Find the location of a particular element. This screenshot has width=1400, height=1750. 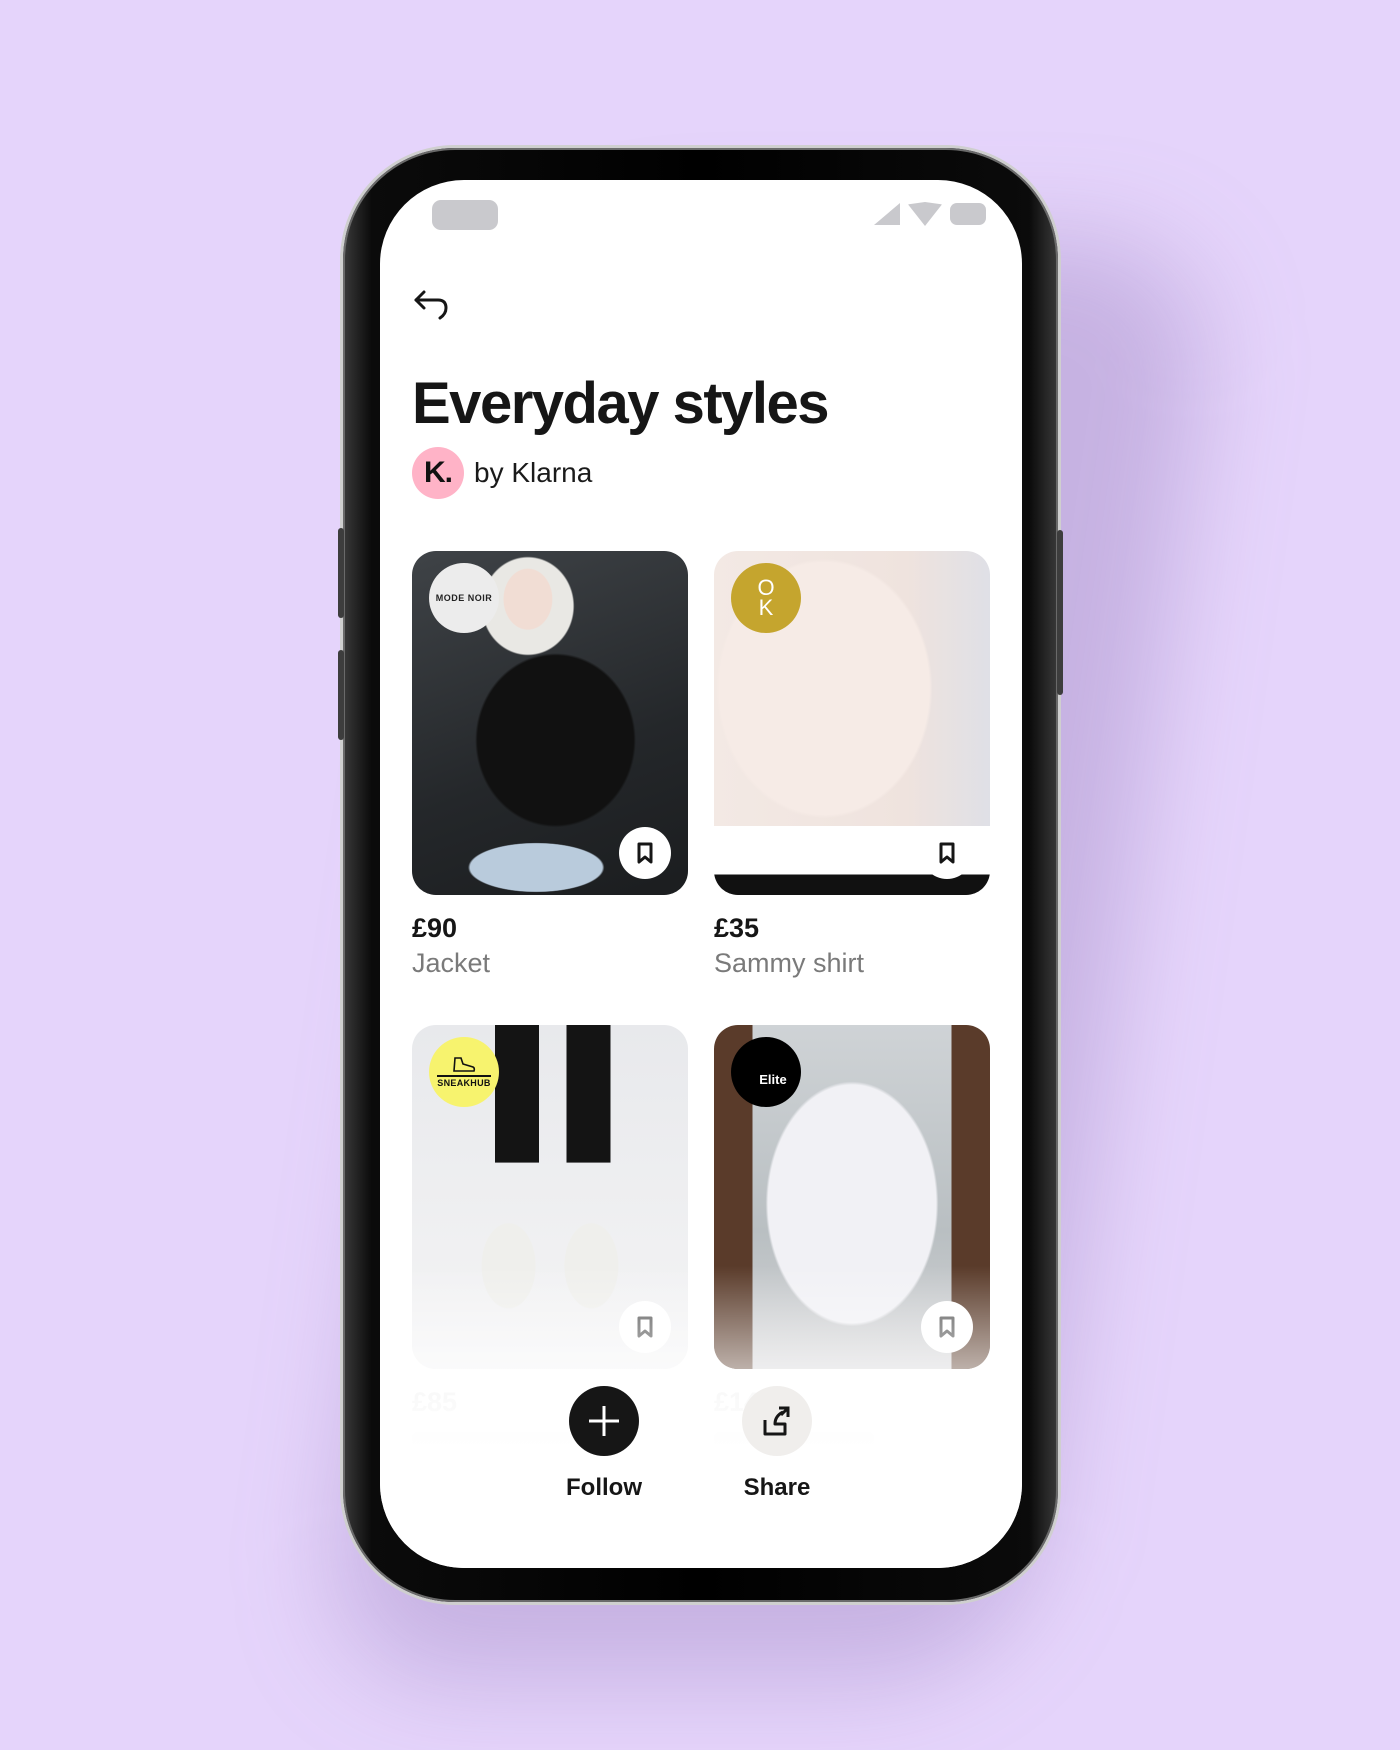

author-byline: K. by Klarna is located at coordinates (502, 473).